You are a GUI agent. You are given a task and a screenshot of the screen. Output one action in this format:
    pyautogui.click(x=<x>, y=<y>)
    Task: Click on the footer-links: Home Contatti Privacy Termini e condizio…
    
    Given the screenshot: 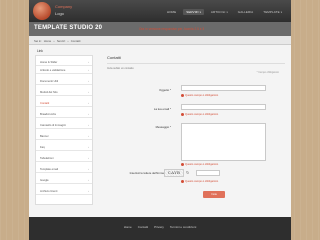 What is the action you would take?
    pyautogui.click(x=160, y=227)
    